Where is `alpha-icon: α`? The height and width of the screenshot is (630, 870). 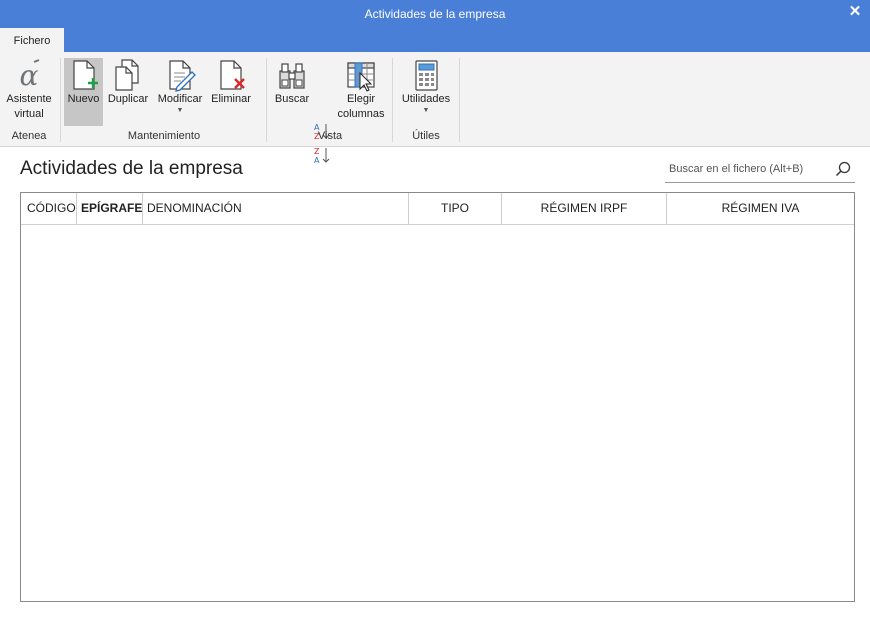 alpha-icon: α is located at coordinates (30, 75).